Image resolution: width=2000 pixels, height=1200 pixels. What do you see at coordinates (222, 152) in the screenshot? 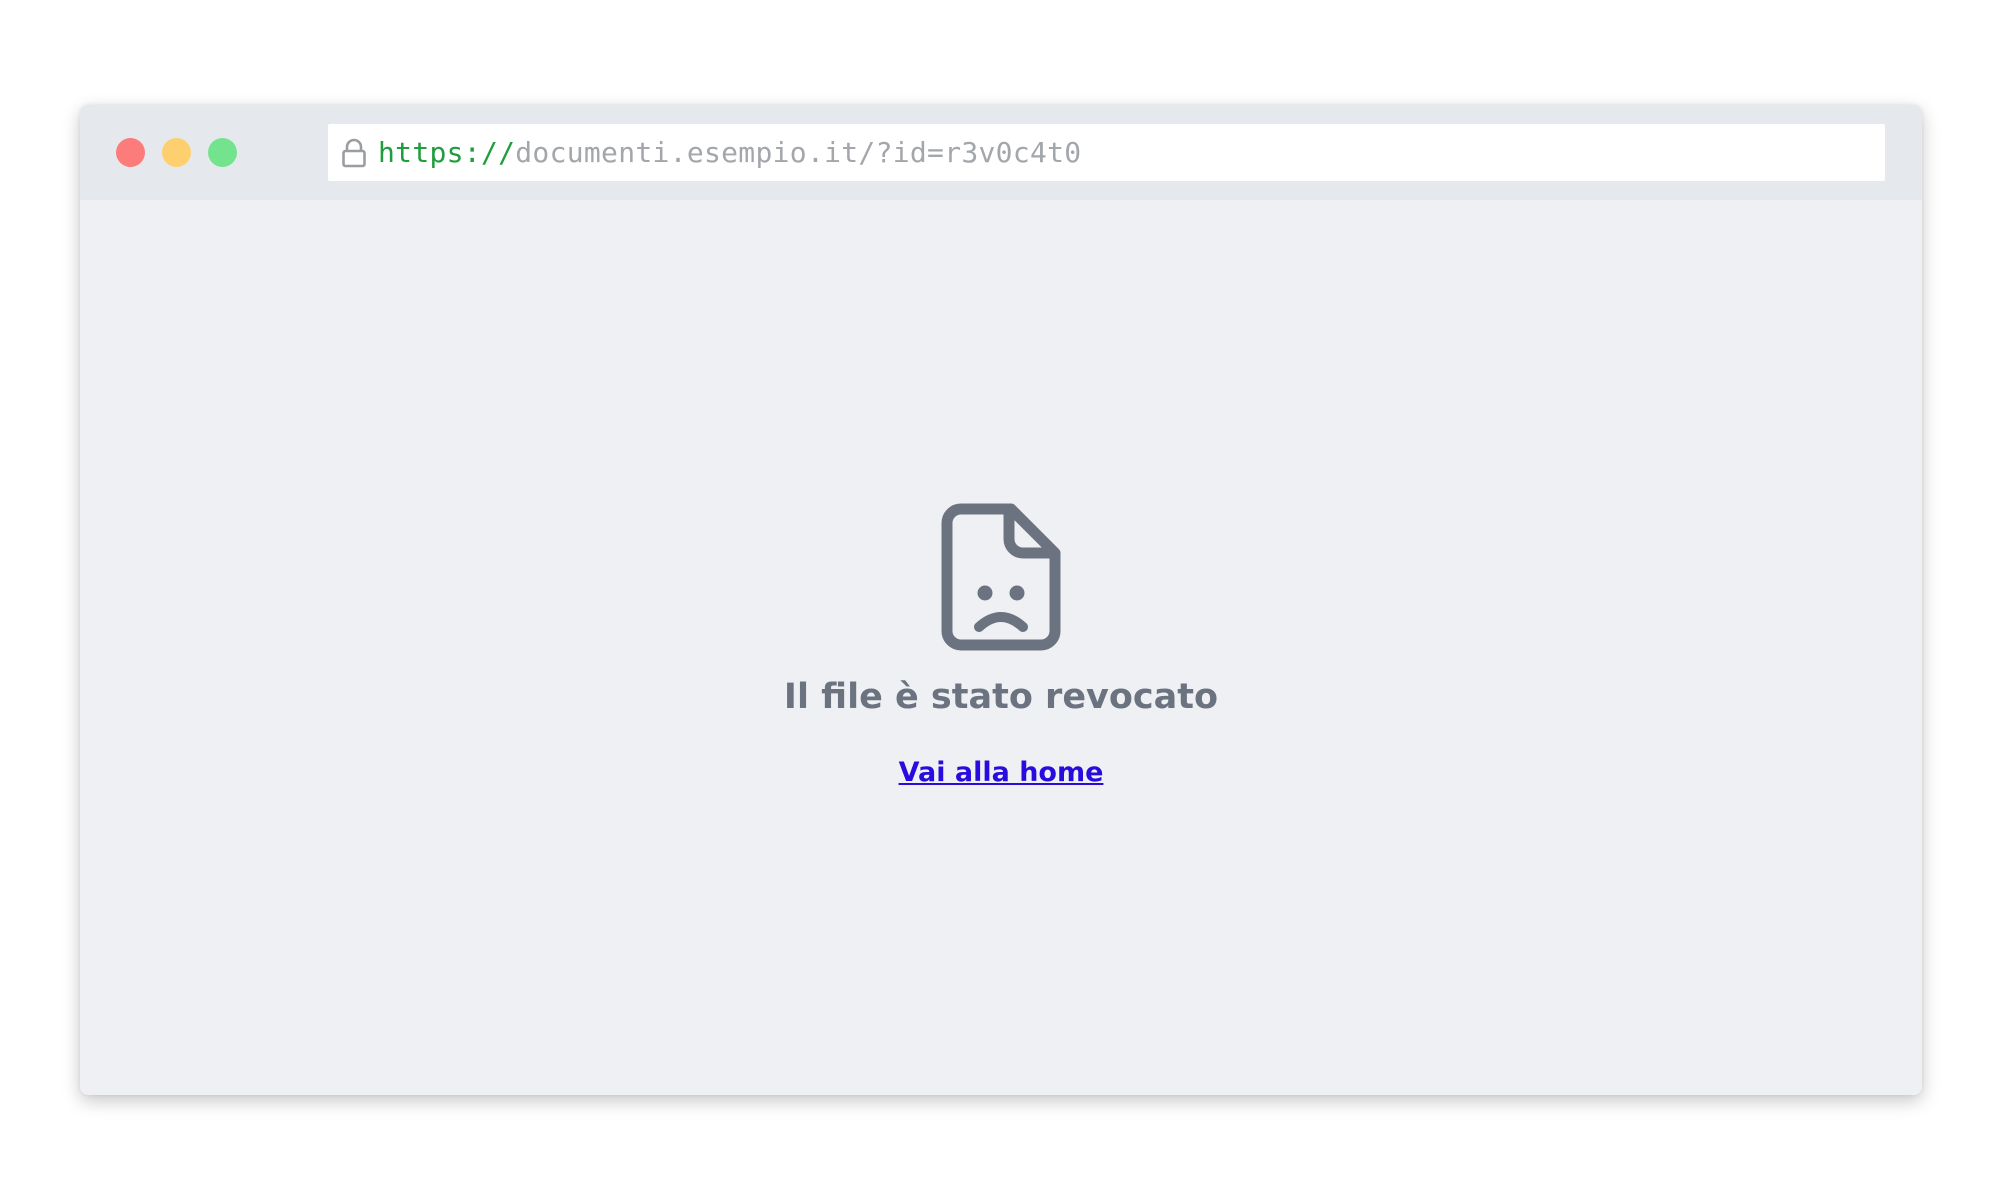
I see `maximize-window-button` at bounding box center [222, 152].